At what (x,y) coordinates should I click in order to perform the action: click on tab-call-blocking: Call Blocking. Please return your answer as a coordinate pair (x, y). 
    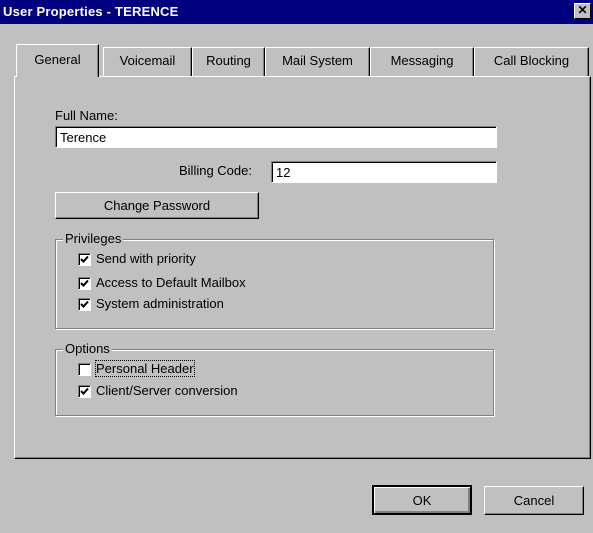
    Looking at the image, I should click on (531, 61).